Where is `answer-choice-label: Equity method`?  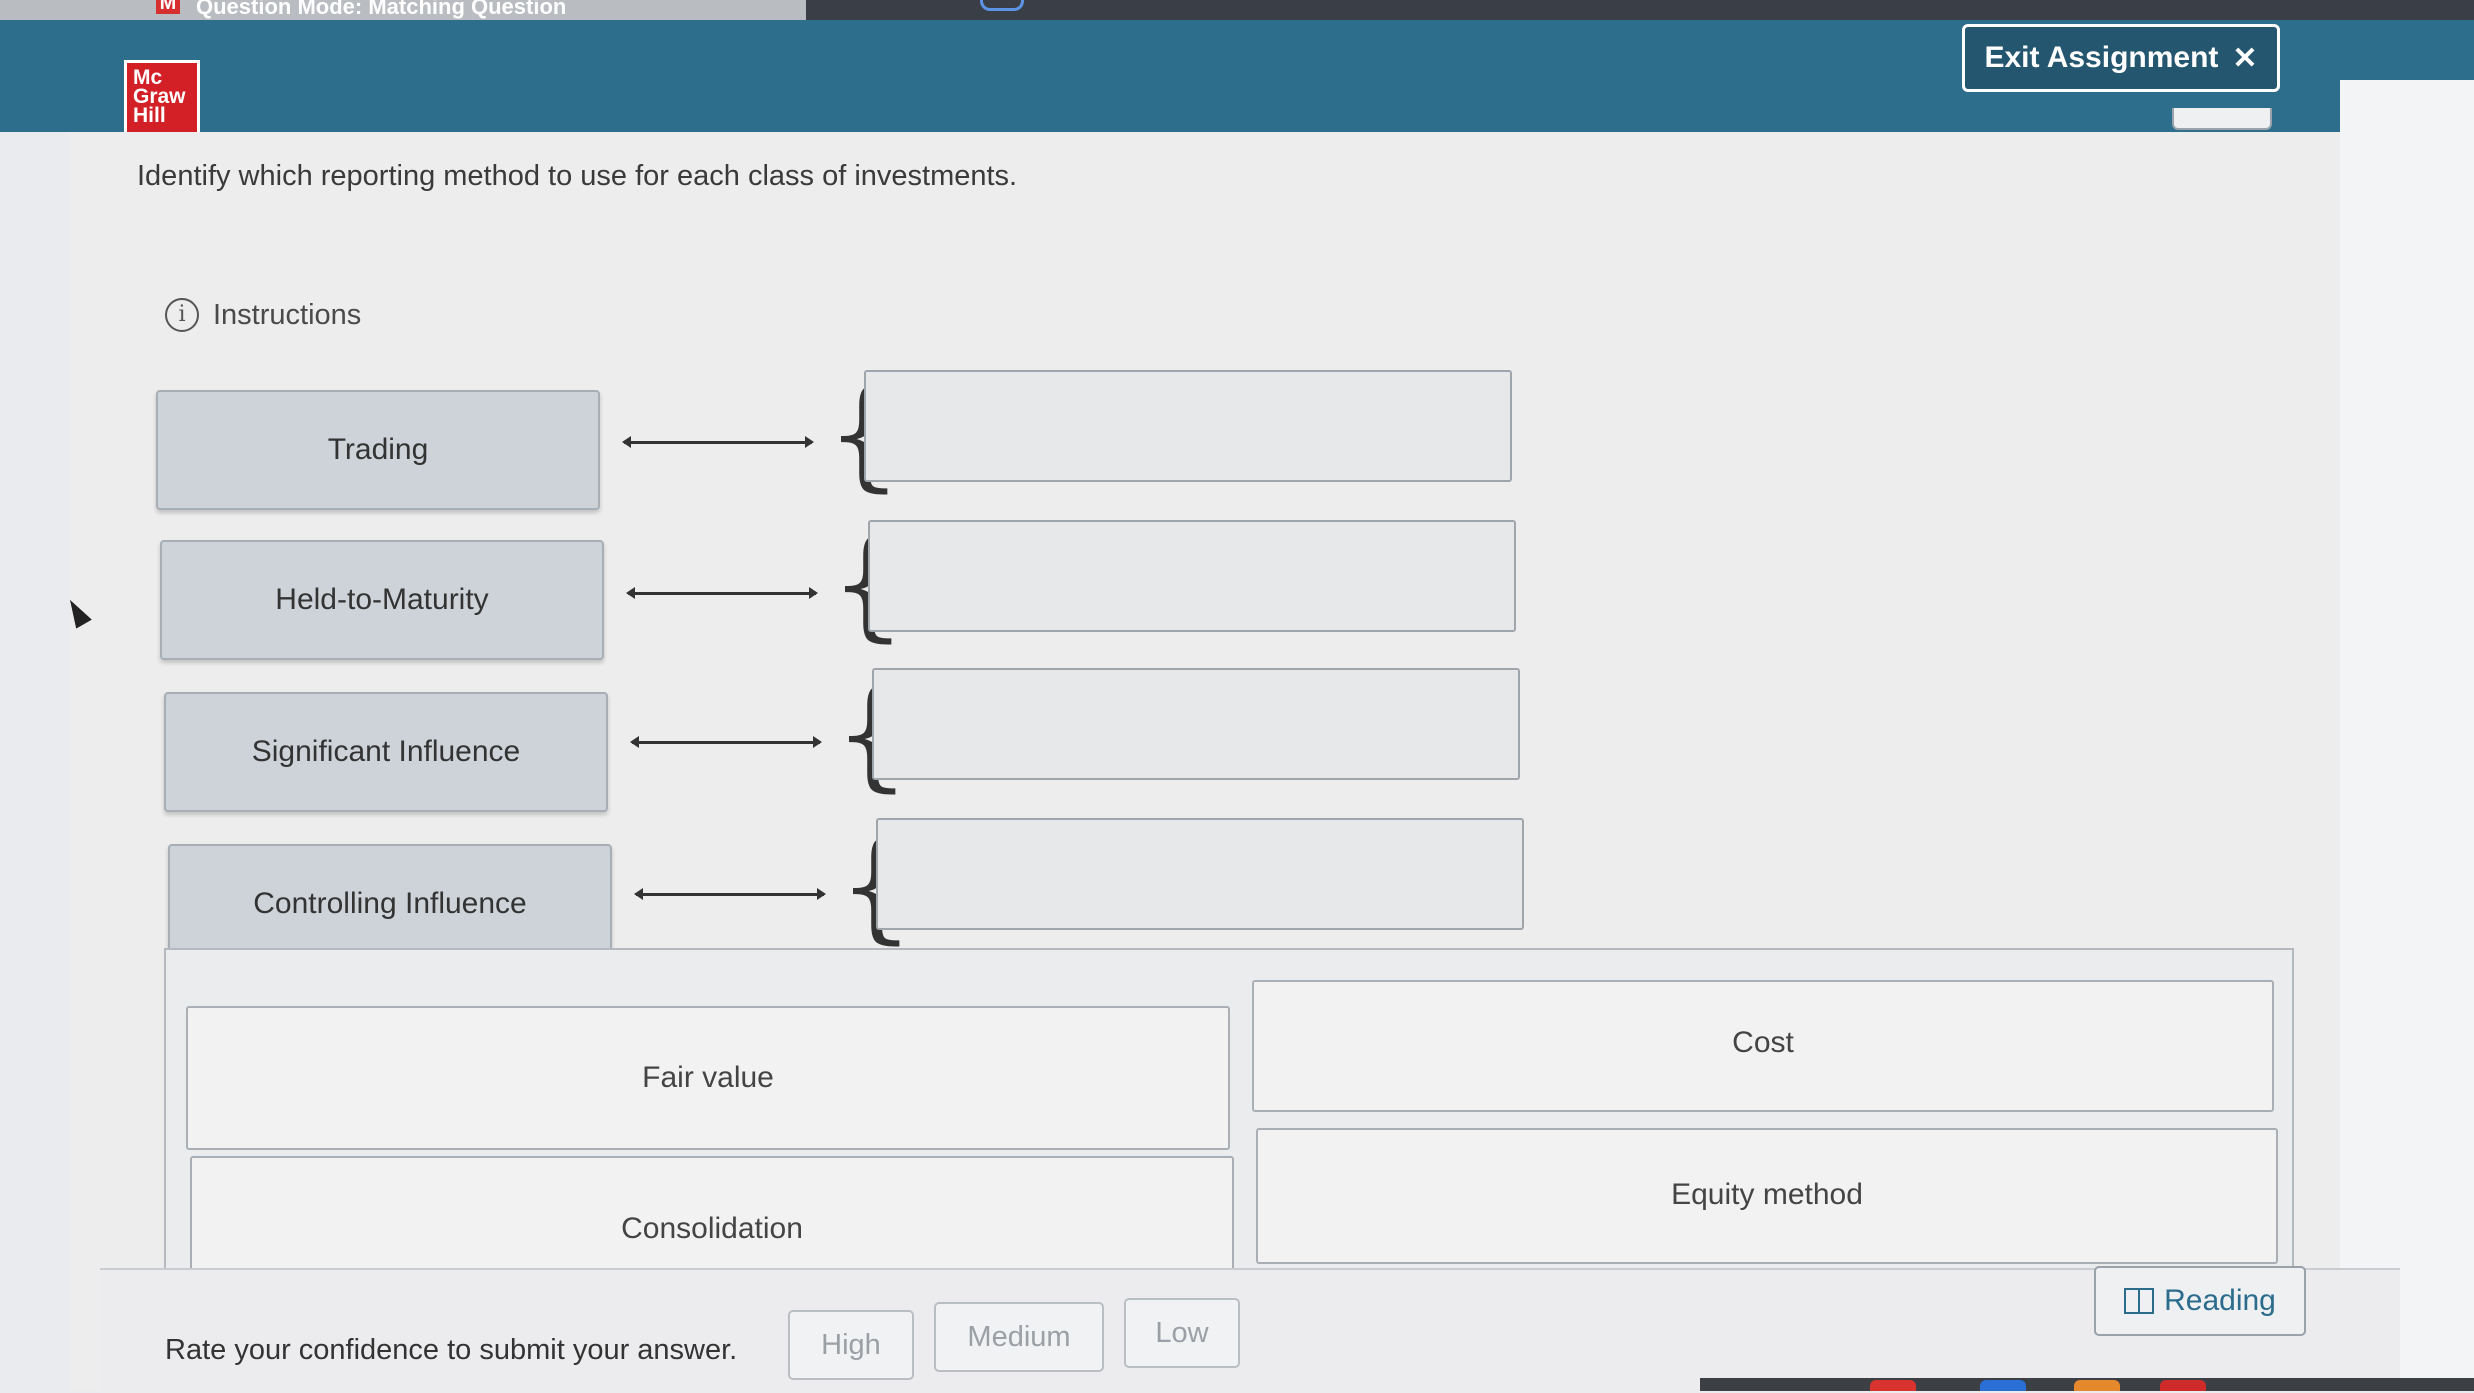
answer-choice-label: Equity method is located at coordinates (1767, 1194).